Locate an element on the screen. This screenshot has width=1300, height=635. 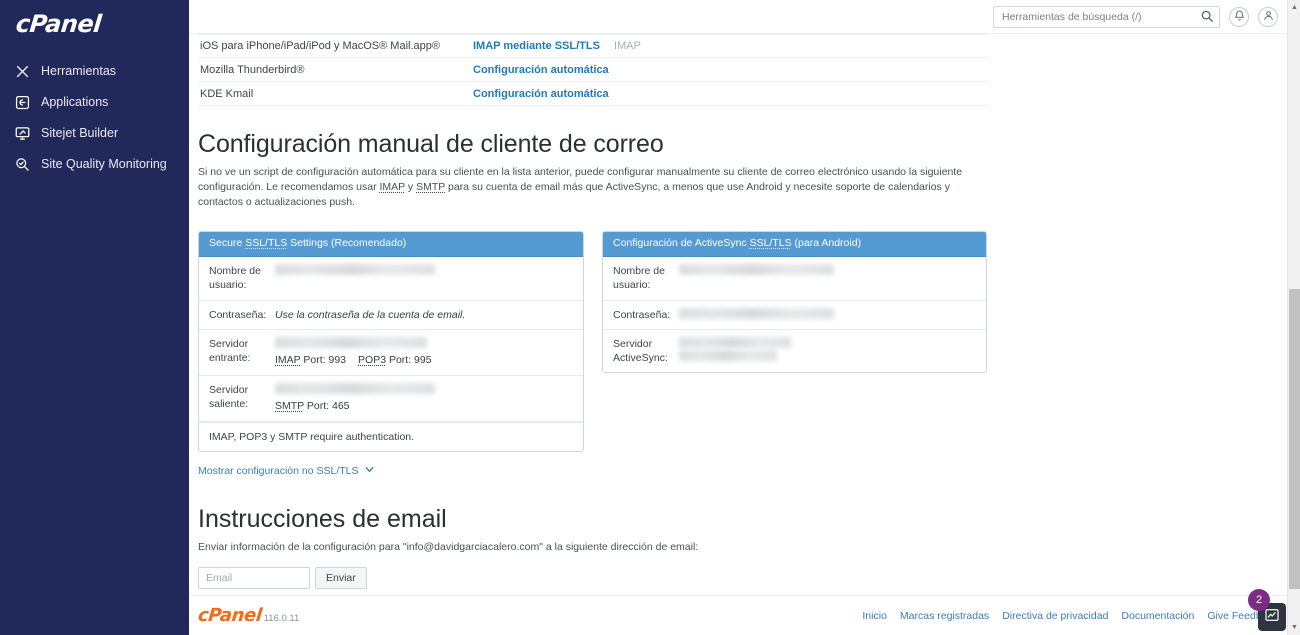
sitejet-builder-icon is located at coordinates (22, 133).